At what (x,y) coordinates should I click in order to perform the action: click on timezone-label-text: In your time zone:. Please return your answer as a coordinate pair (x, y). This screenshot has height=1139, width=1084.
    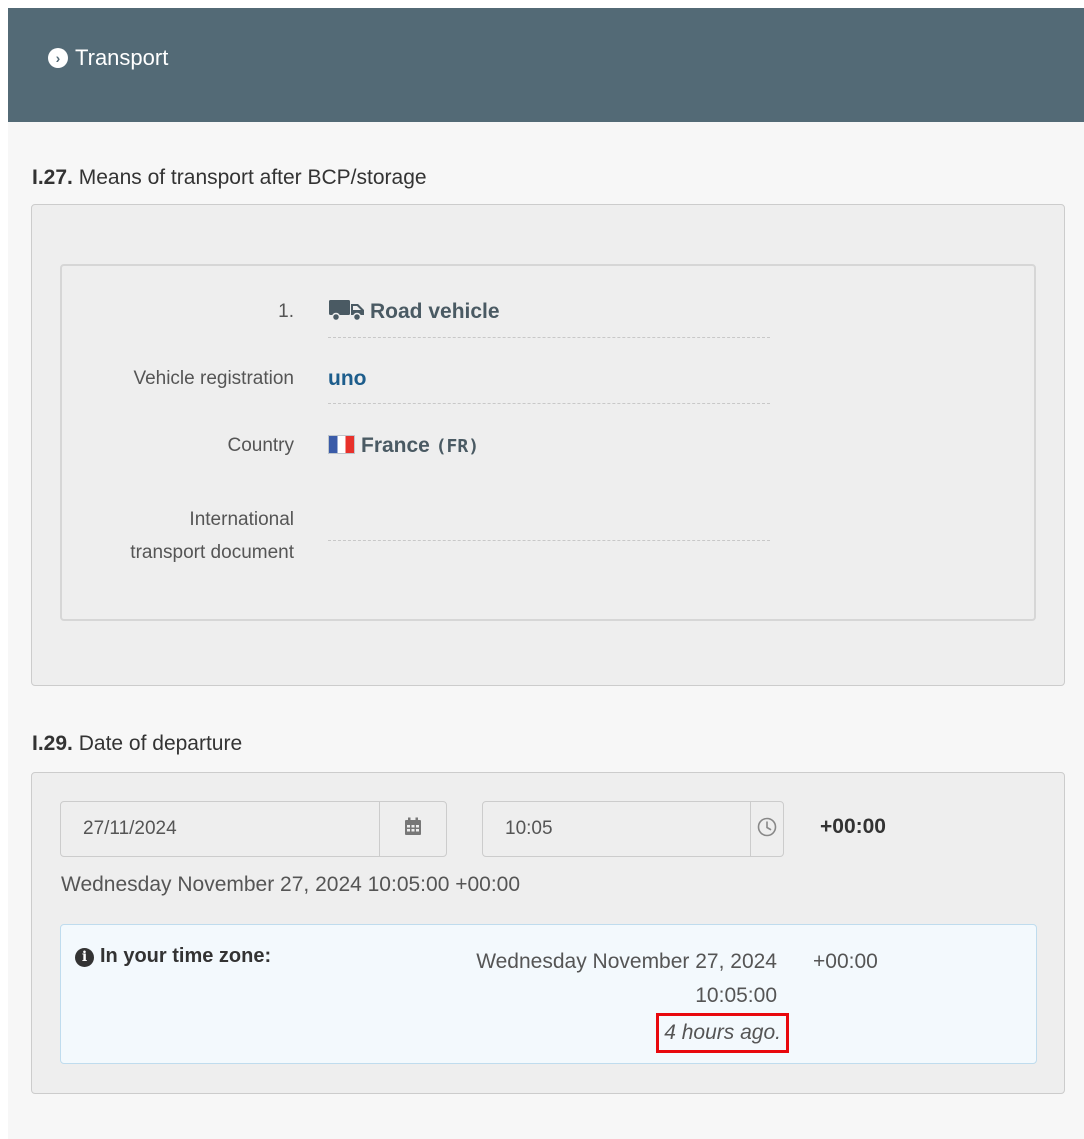
    Looking at the image, I should click on (186, 956).